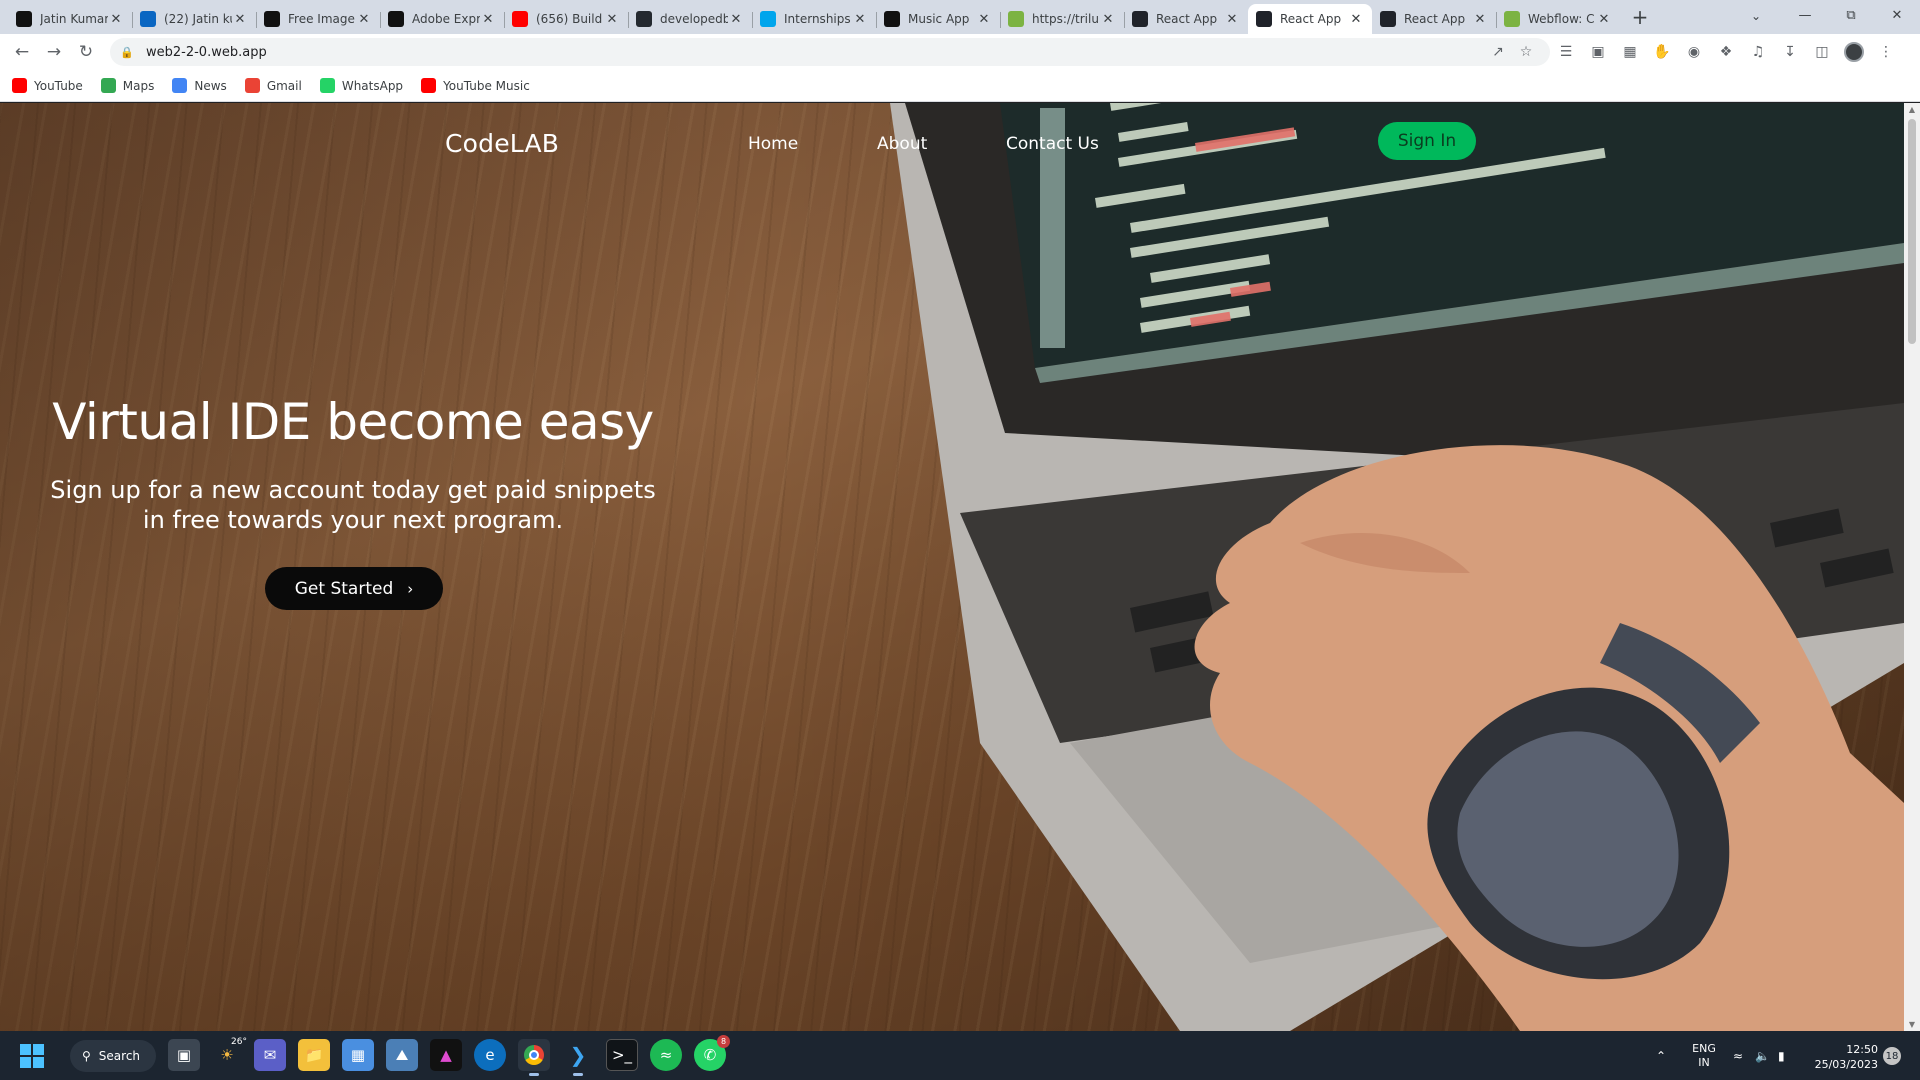  What do you see at coordinates (1912, 231) in the screenshot?
I see `scrollbar-thumb` at bounding box center [1912, 231].